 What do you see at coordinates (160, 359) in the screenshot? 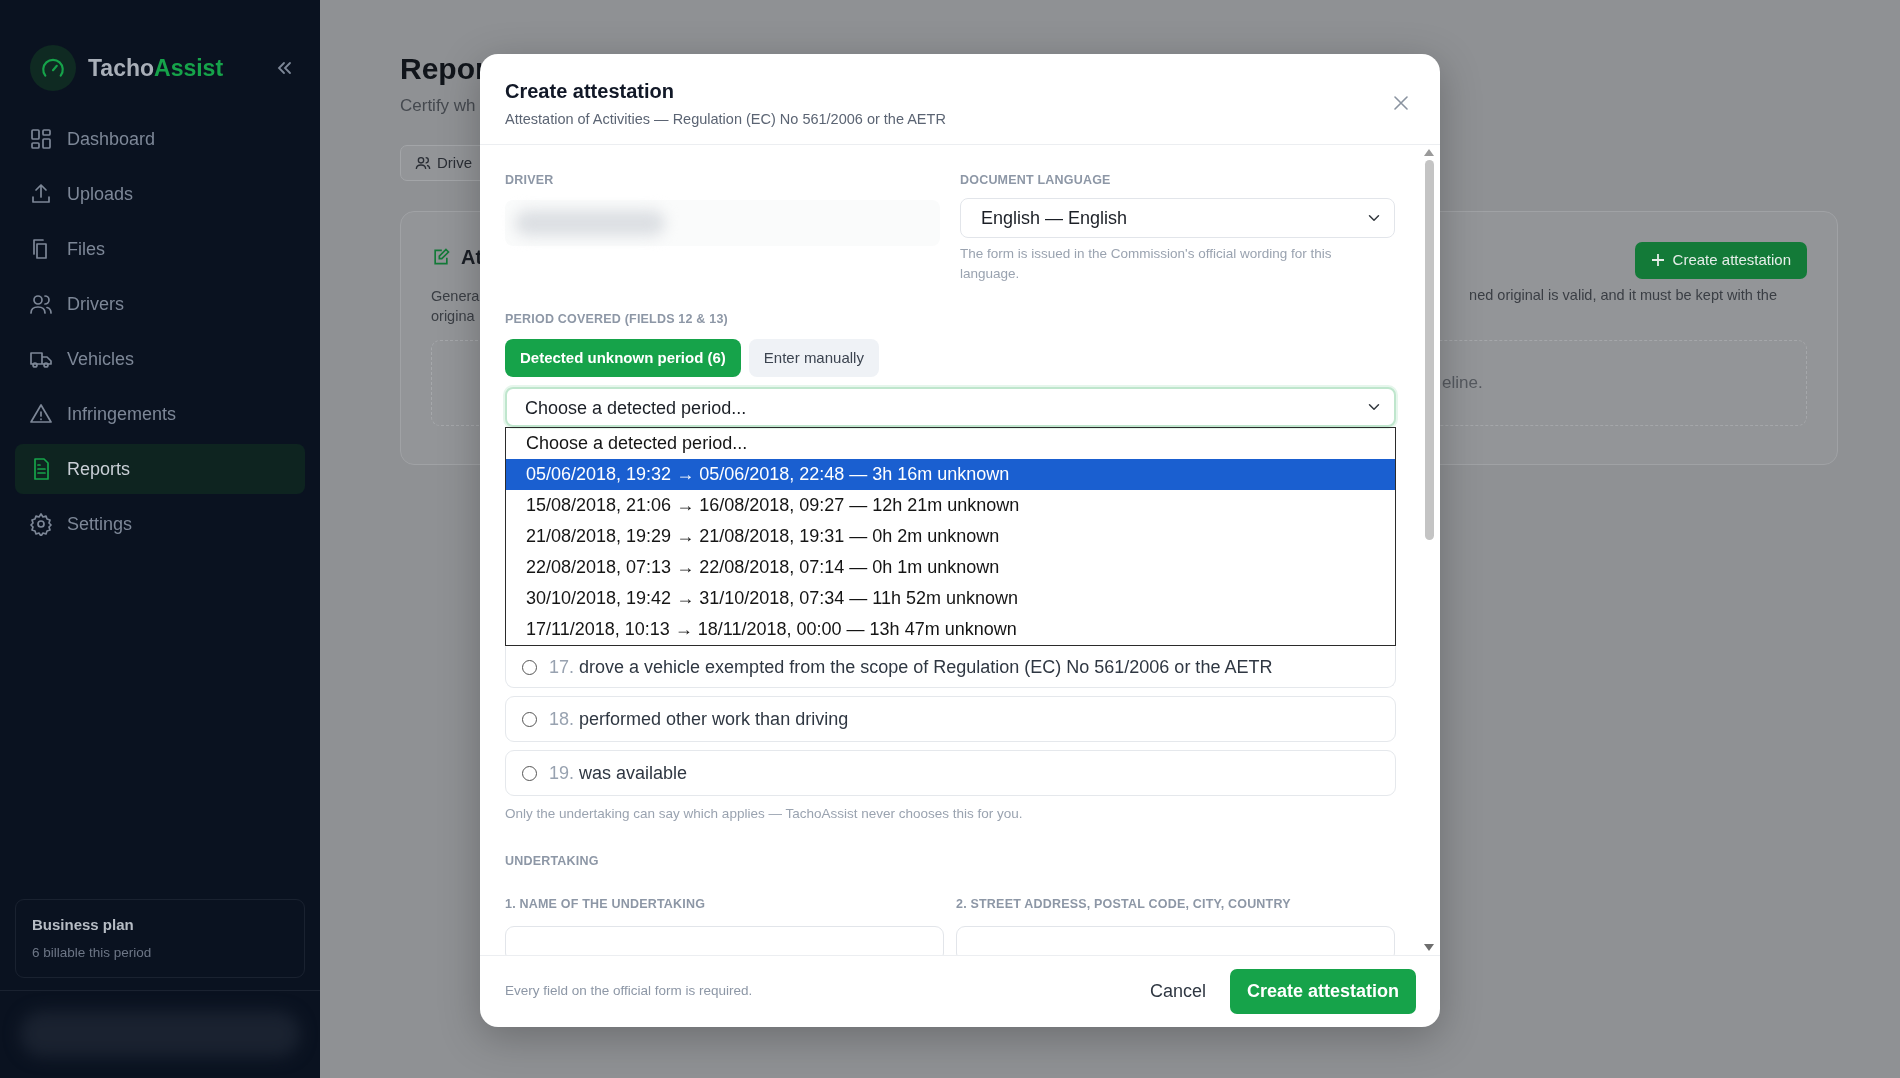
I see `sidebar-item: Vehicles` at bounding box center [160, 359].